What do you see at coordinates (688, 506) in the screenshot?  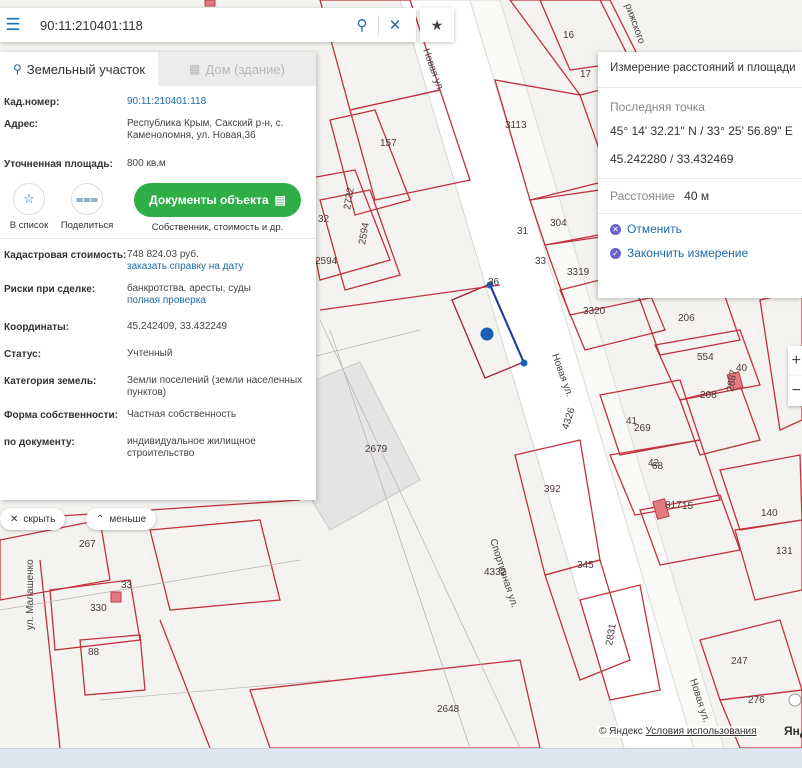 I see `parcel-number-label: 15` at bounding box center [688, 506].